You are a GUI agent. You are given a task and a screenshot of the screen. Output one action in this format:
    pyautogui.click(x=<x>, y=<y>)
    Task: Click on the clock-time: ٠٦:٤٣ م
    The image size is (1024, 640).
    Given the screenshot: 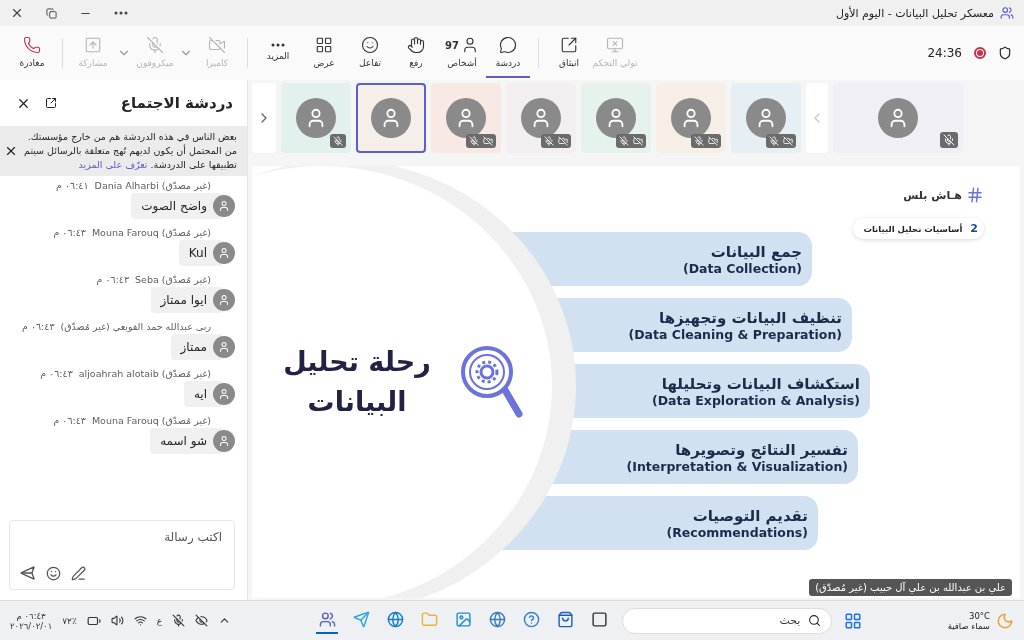 What is the action you would take?
    pyautogui.click(x=31, y=615)
    